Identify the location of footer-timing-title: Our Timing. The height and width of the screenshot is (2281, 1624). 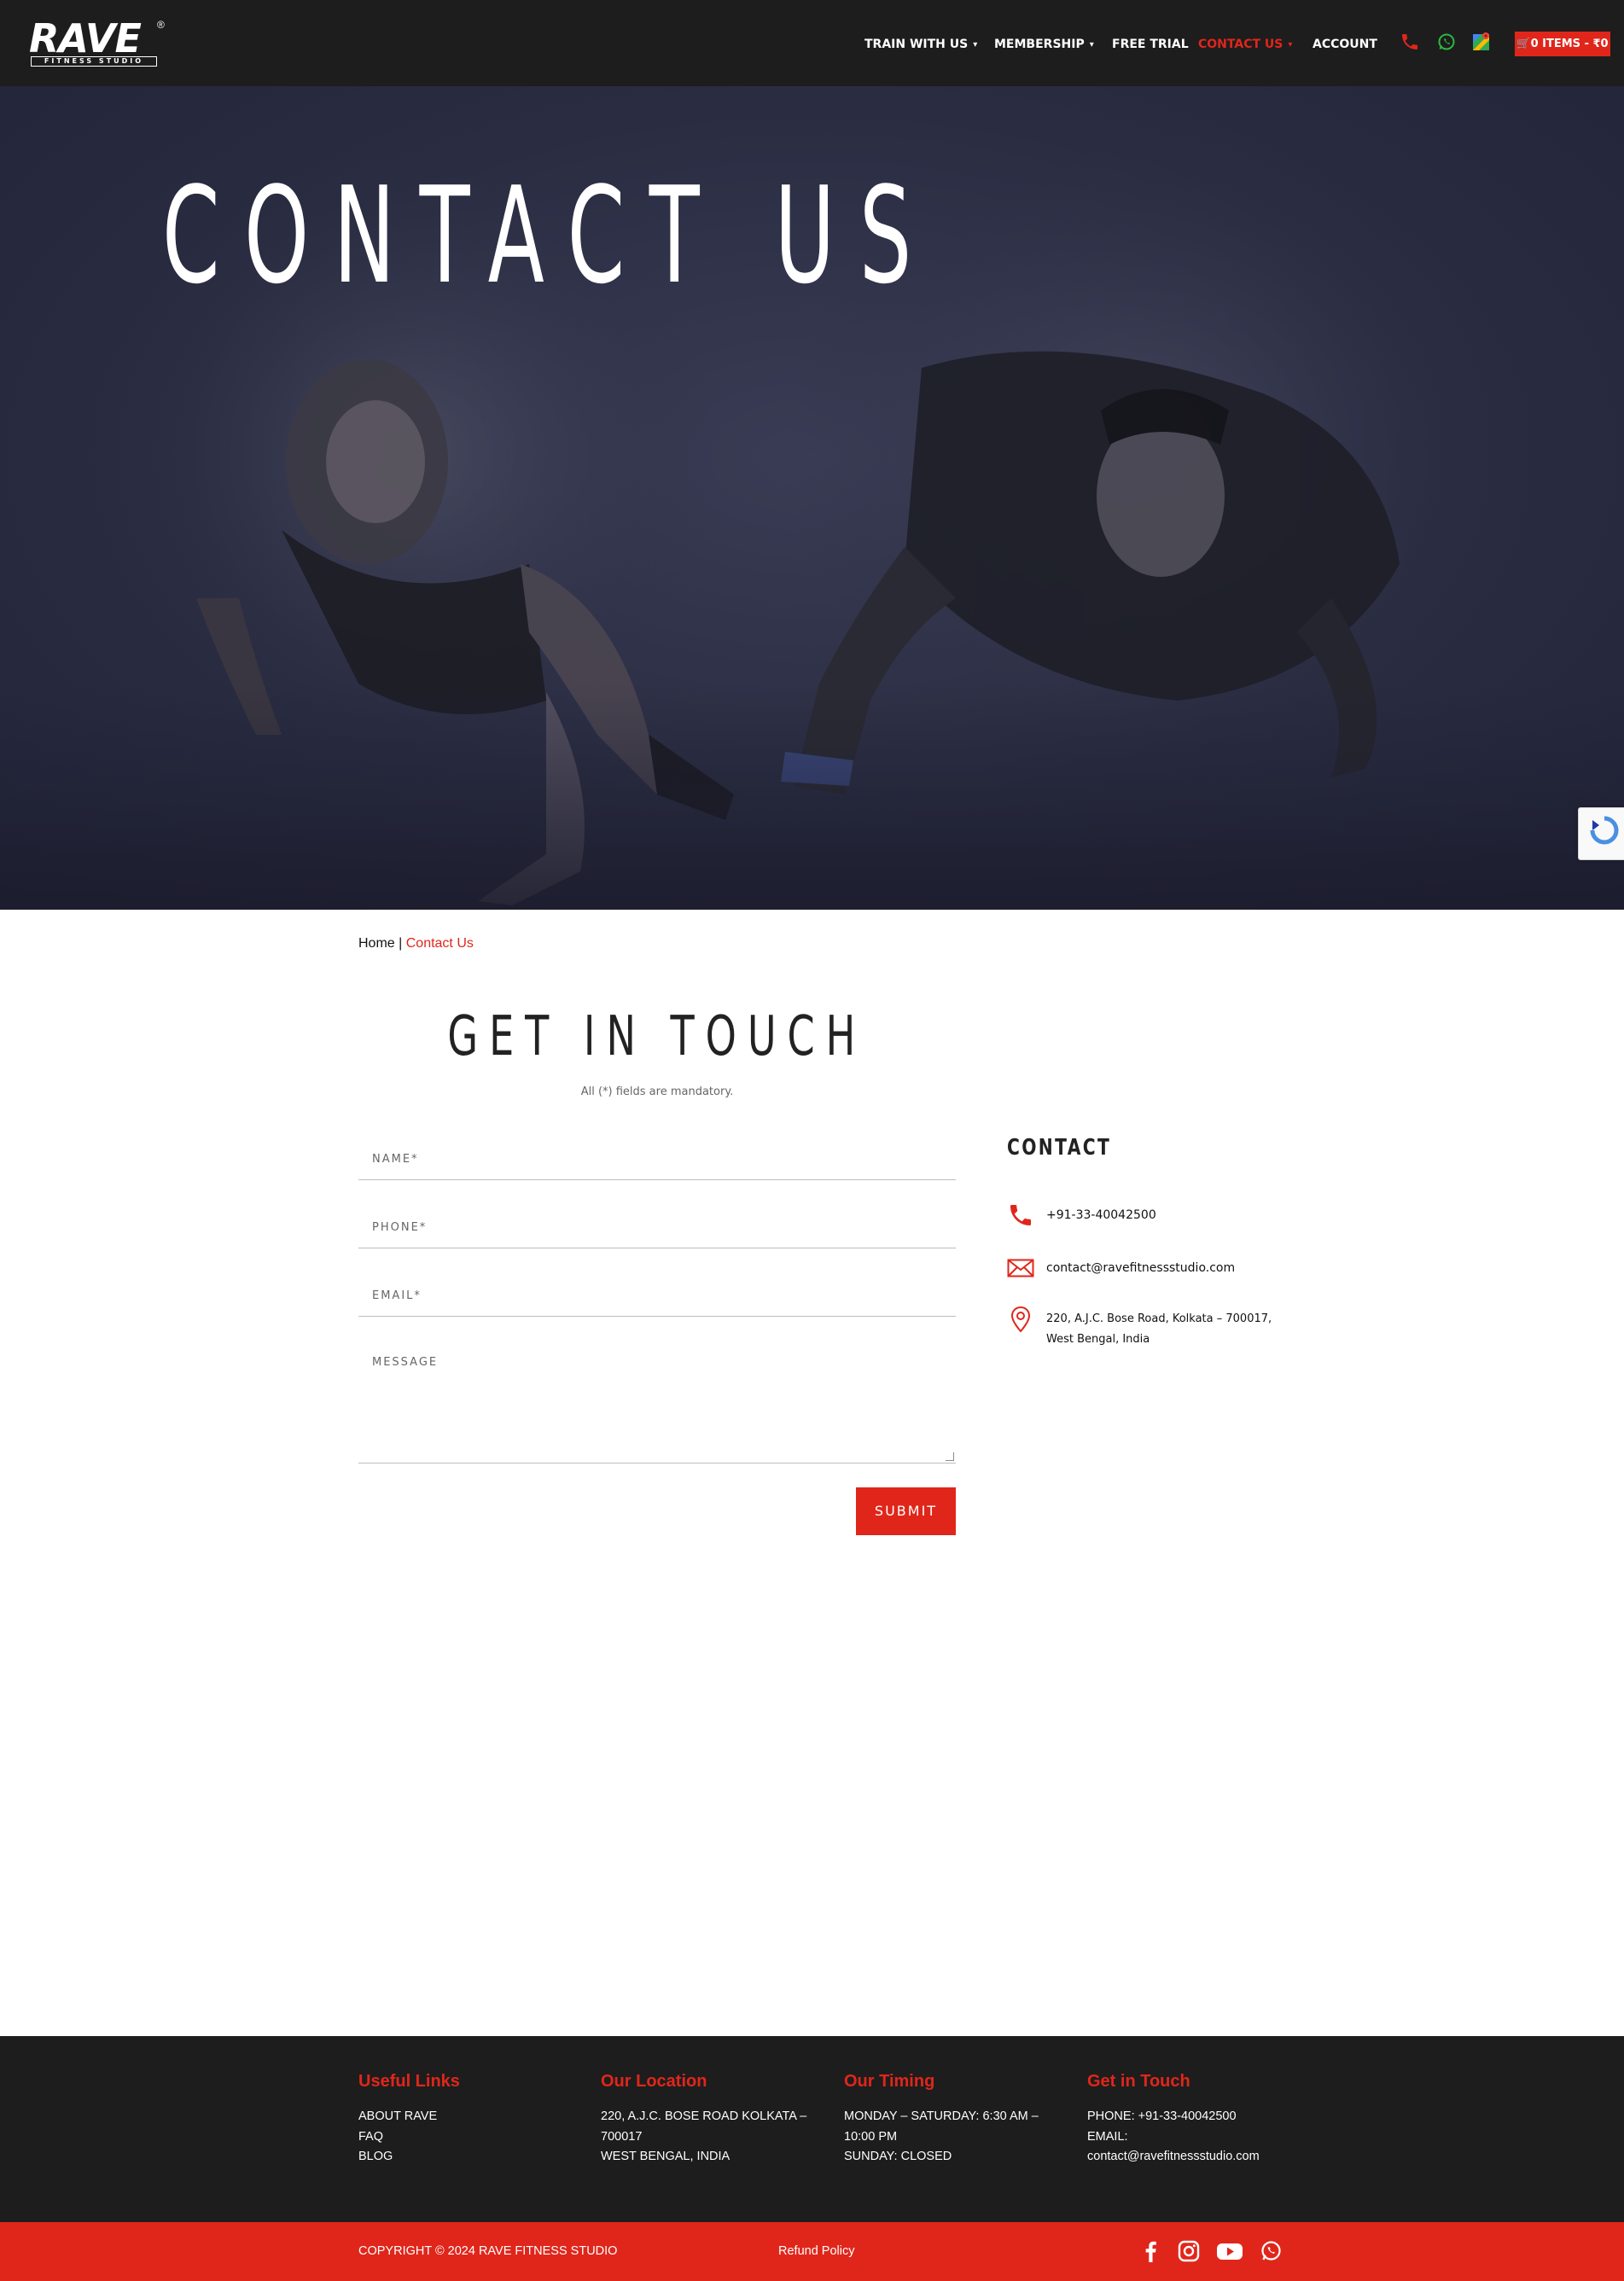
(889, 2081).